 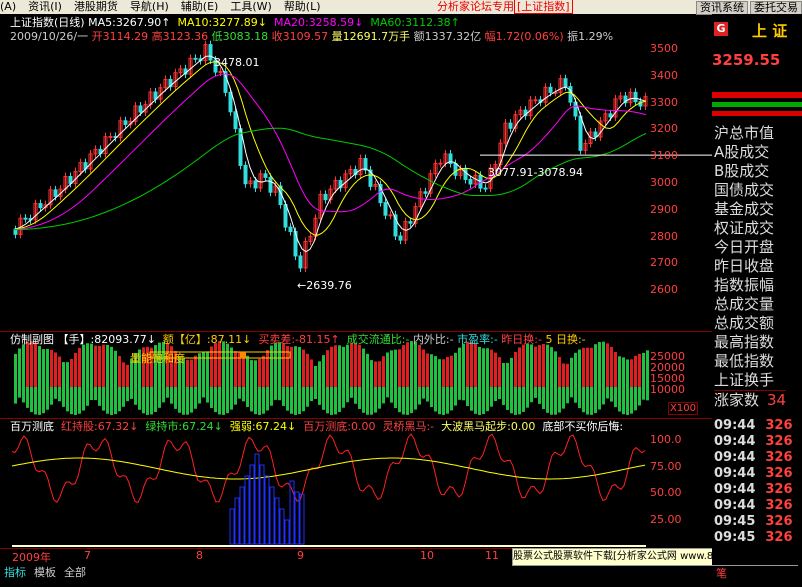 I want to click on menu-item-tools: 工具(W), so click(x=252, y=7).